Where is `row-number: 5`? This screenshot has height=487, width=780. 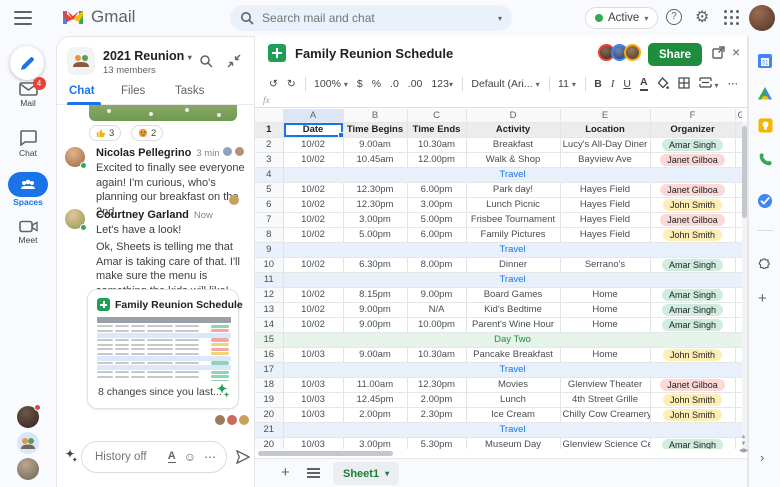
row-number: 5 is located at coordinates (269, 190).